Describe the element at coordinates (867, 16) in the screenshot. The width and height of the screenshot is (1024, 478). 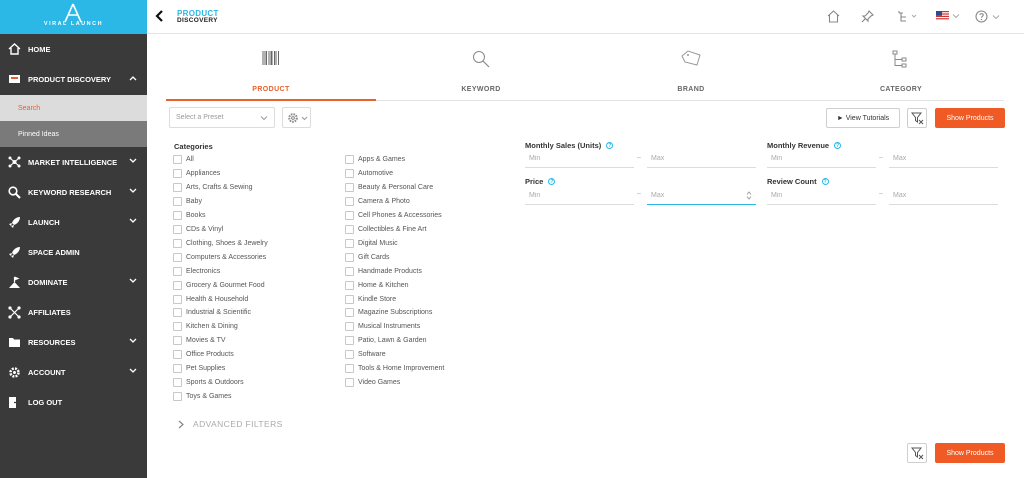
I see `pin-icon` at that location.